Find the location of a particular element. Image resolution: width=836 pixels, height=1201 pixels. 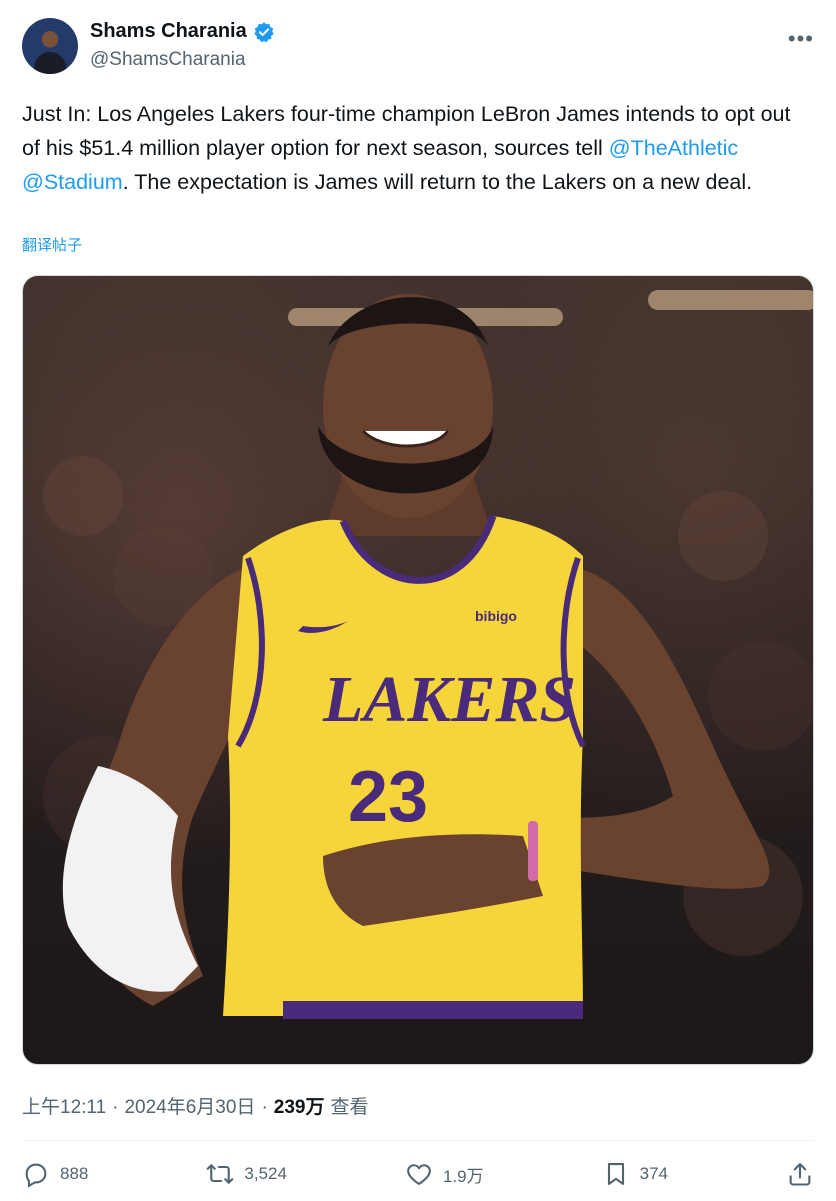

arena-light is located at coordinates (730, 300).